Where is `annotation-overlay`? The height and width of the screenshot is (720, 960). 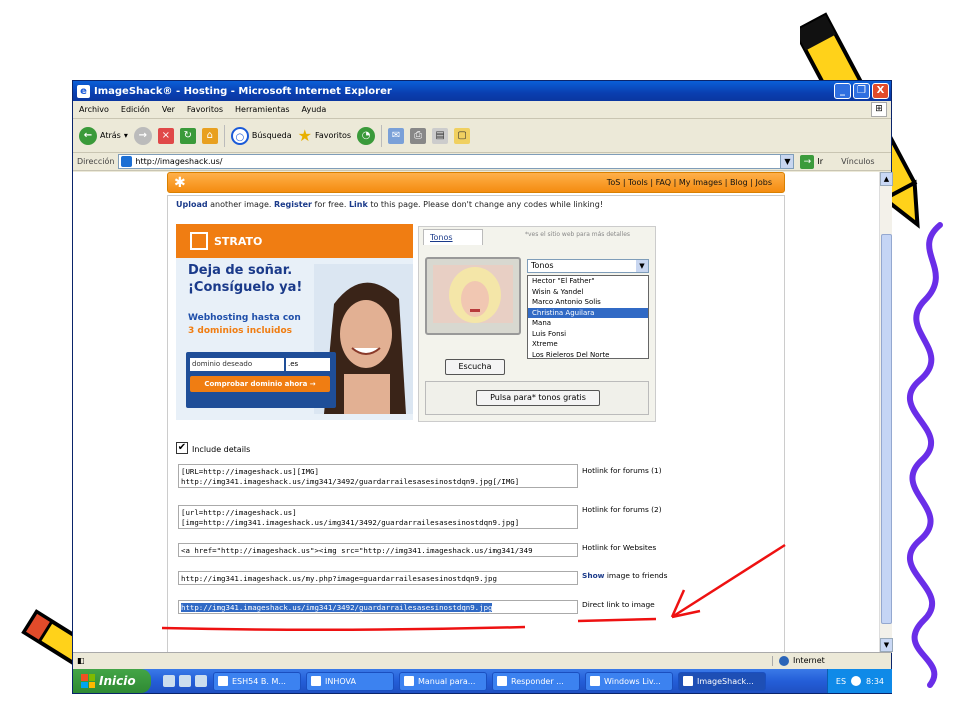
annotation-overlay is located at coordinates (473, 587).